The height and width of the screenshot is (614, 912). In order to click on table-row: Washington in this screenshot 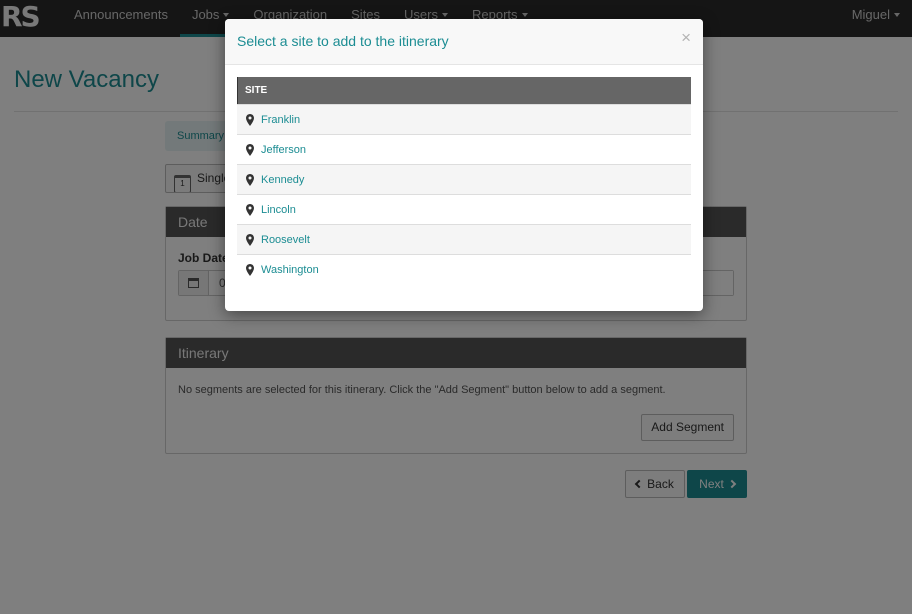, I will do `click(464, 269)`.